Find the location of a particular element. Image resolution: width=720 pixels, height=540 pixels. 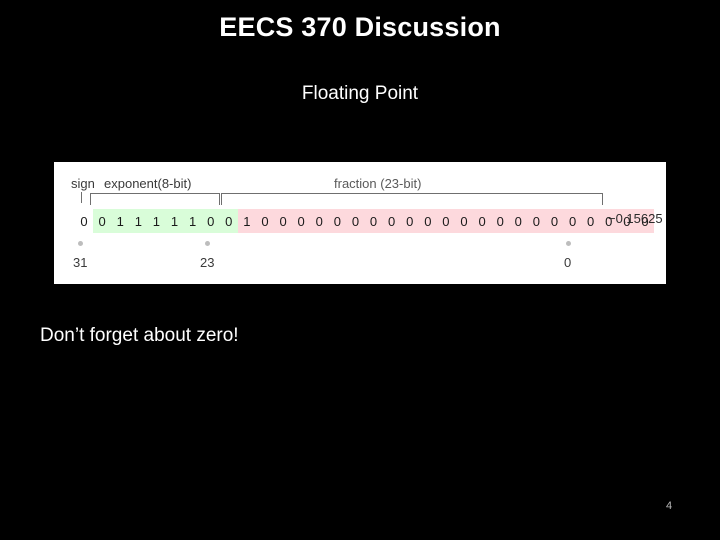

slide-subtitle: Floating Point is located at coordinates (360, 93).